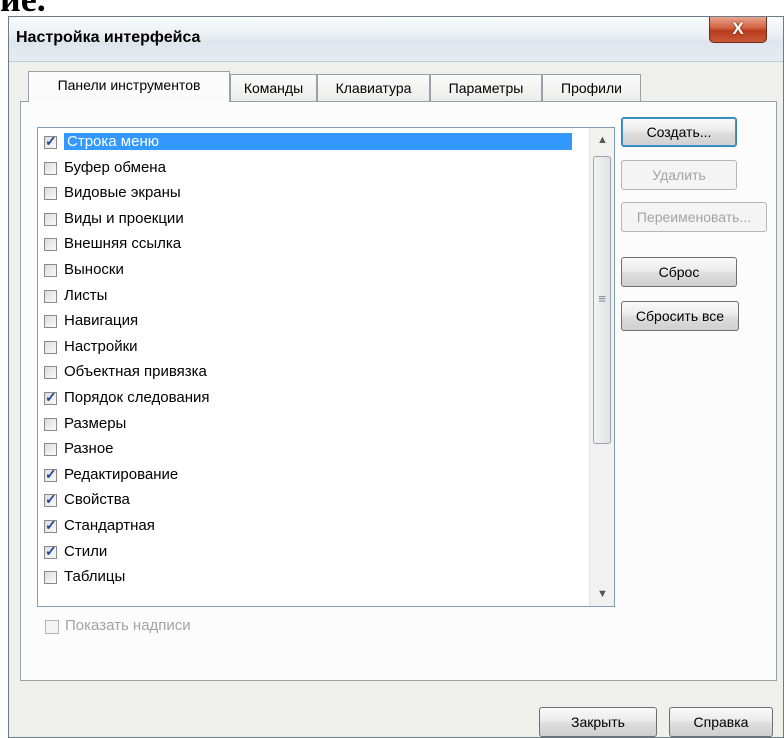 Image resolution: width=784 pixels, height=738 pixels. What do you see at coordinates (314, 322) in the screenshot?
I see `list-item: Навигация` at bounding box center [314, 322].